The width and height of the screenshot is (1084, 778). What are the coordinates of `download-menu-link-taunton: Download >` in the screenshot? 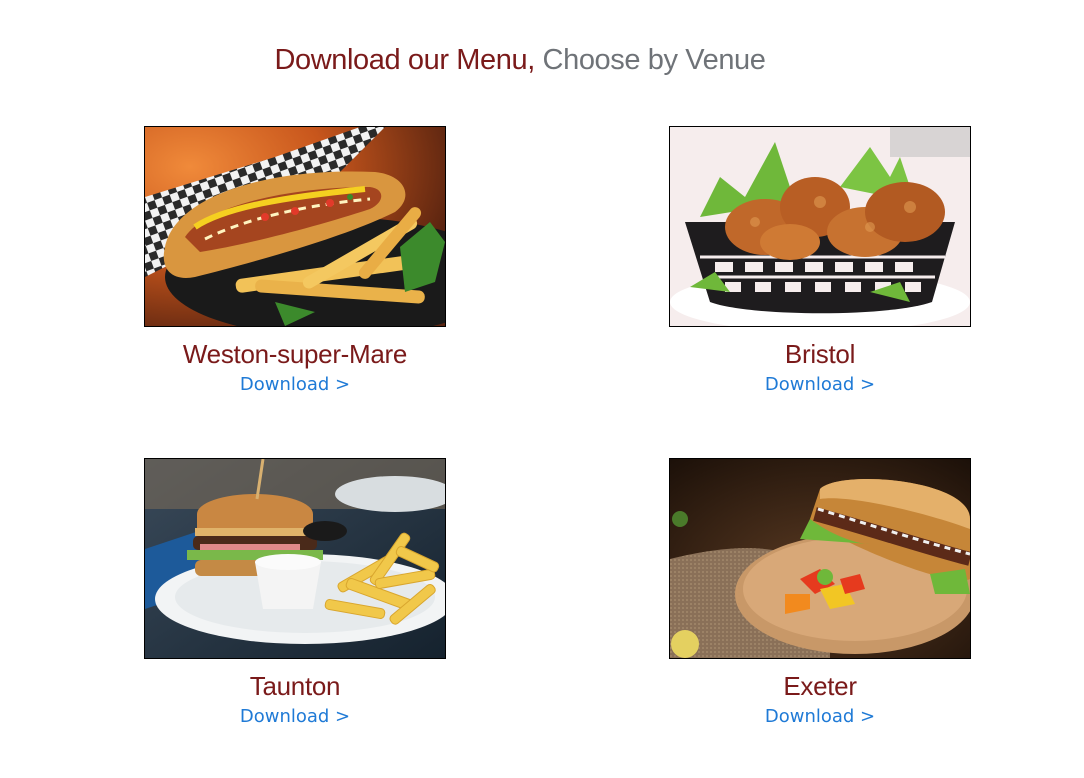 It's located at (295, 717).